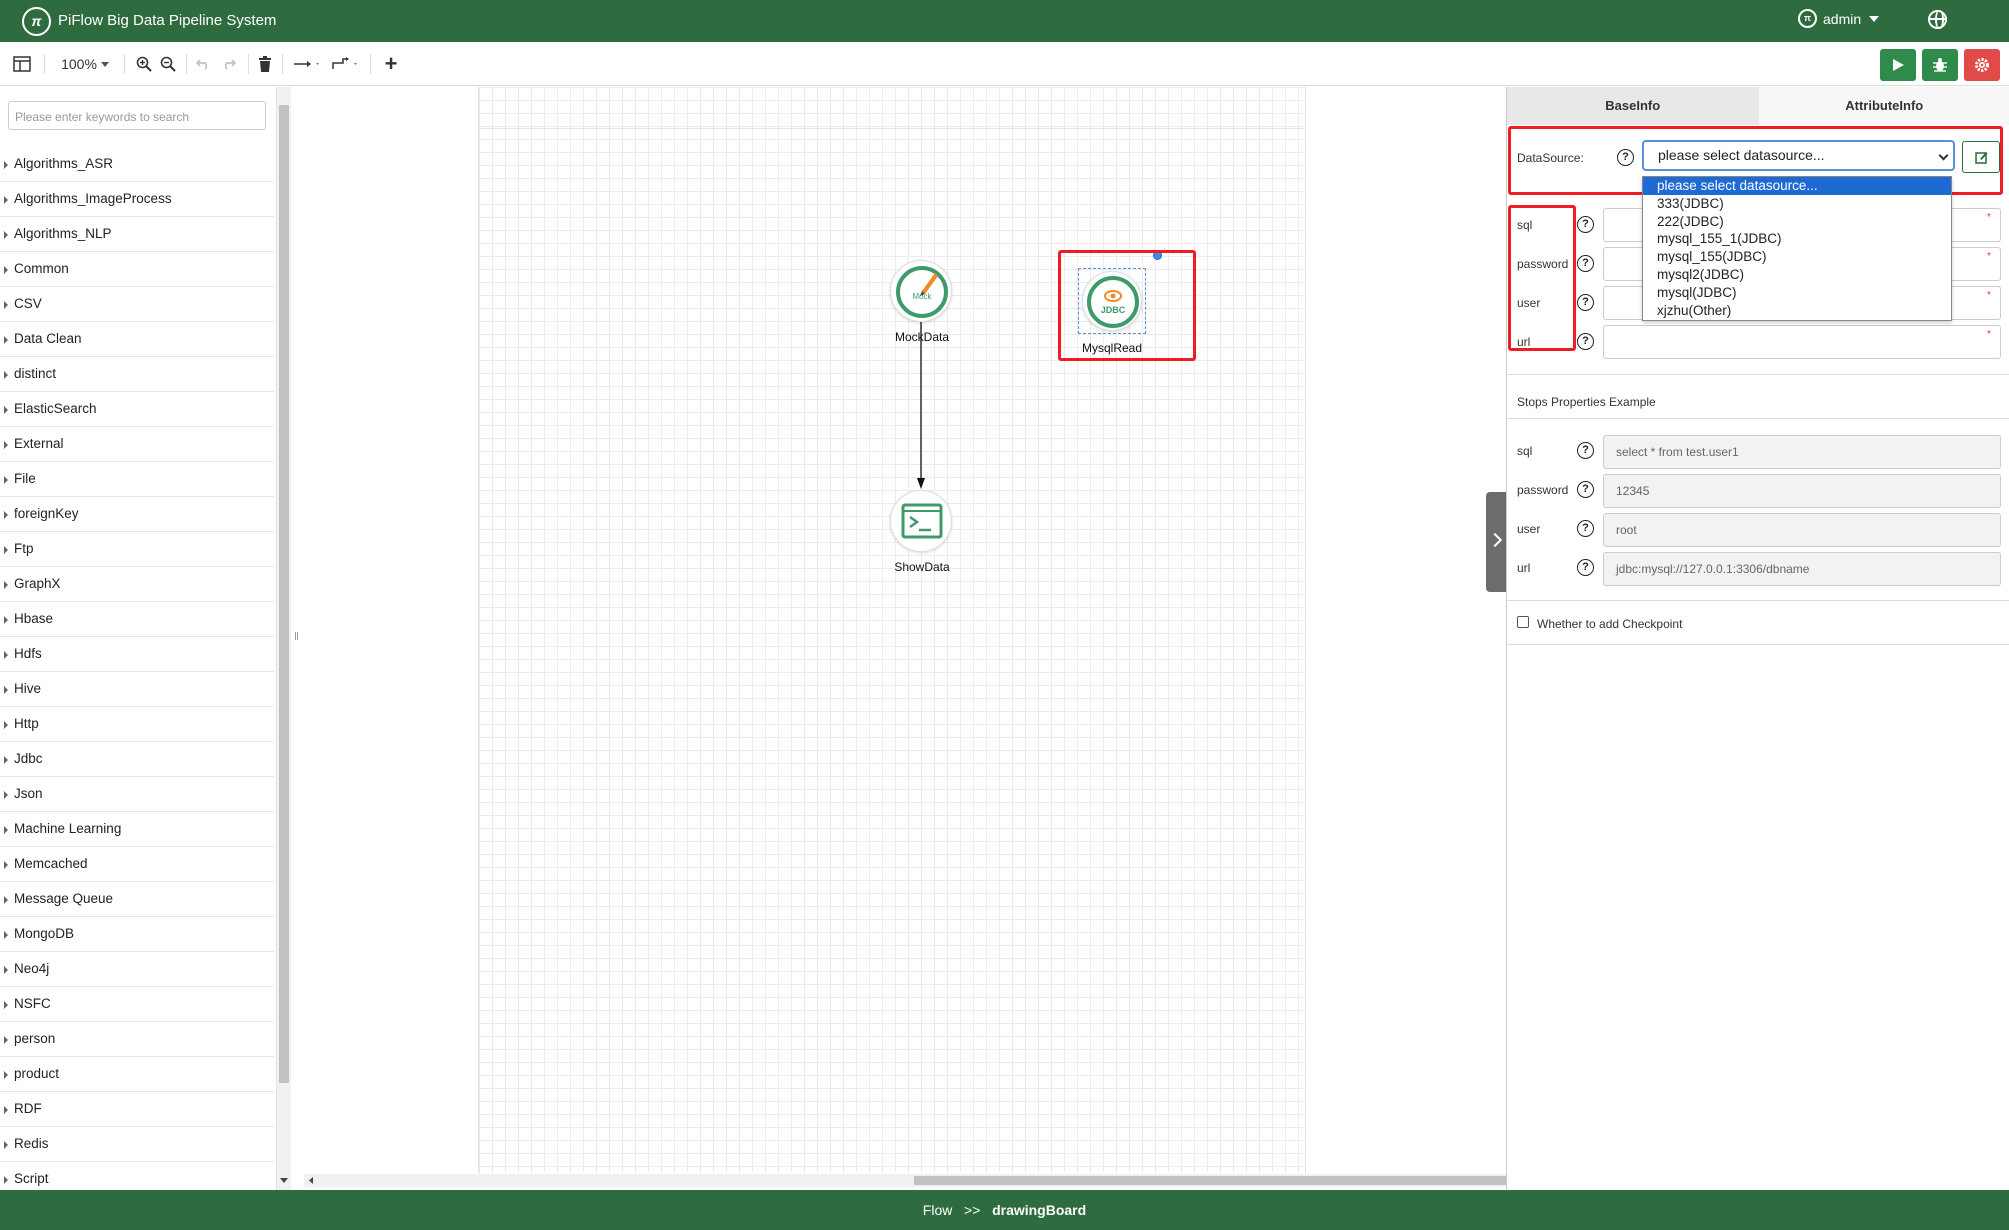 This screenshot has height=1230, width=2009. What do you see at coordinates (1113, 310) in the screenshot?
I see `svg-text: JDBC` at bounding box center [1113, 310].